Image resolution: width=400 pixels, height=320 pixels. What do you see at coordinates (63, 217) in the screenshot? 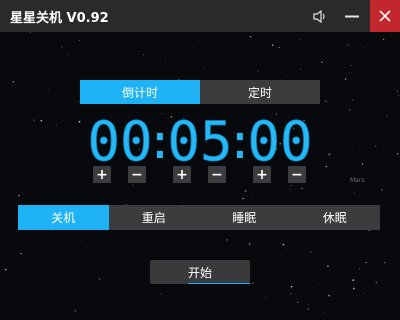
I see `mode-shutdown: 关机` at bounding box center [63, 217].